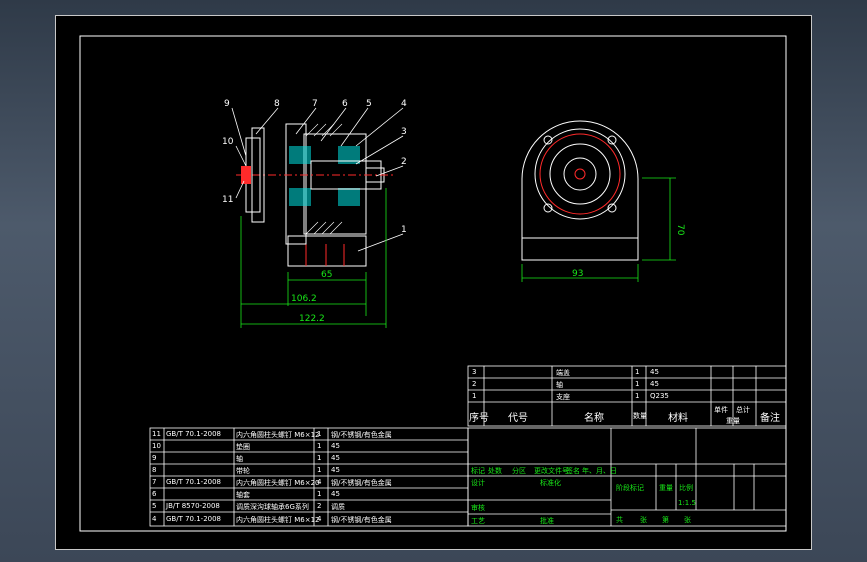 The height and width of the screenshot is (562, 867). I want to click on bom-row-7-std: GB/T 70.1-2008, so click(194, 482).